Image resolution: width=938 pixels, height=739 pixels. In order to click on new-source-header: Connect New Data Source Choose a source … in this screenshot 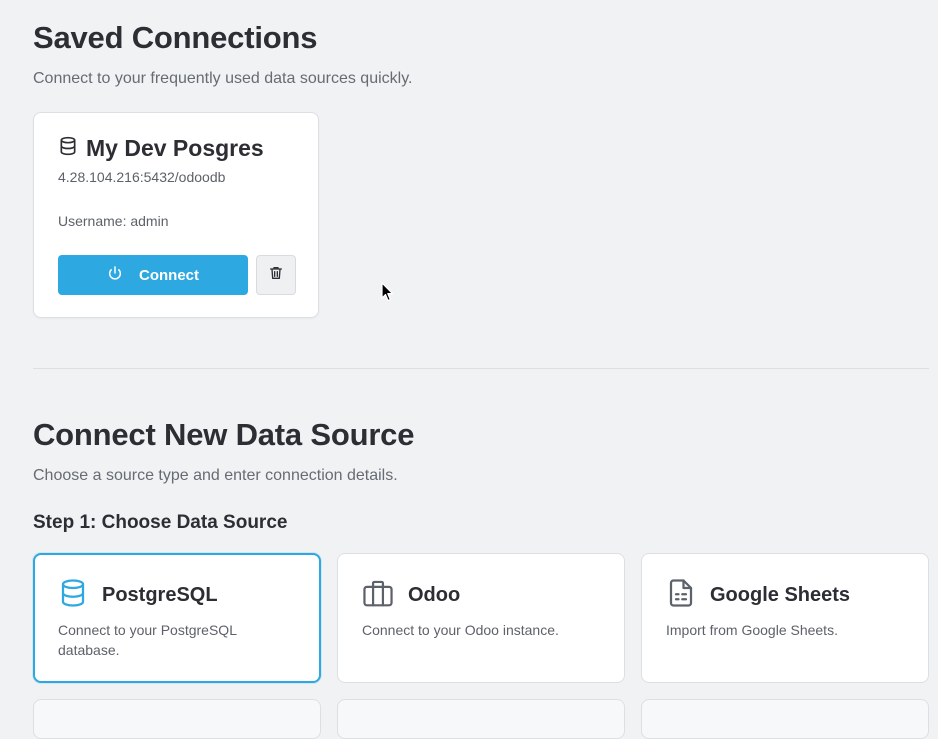, I will do `click(223, 451)`.